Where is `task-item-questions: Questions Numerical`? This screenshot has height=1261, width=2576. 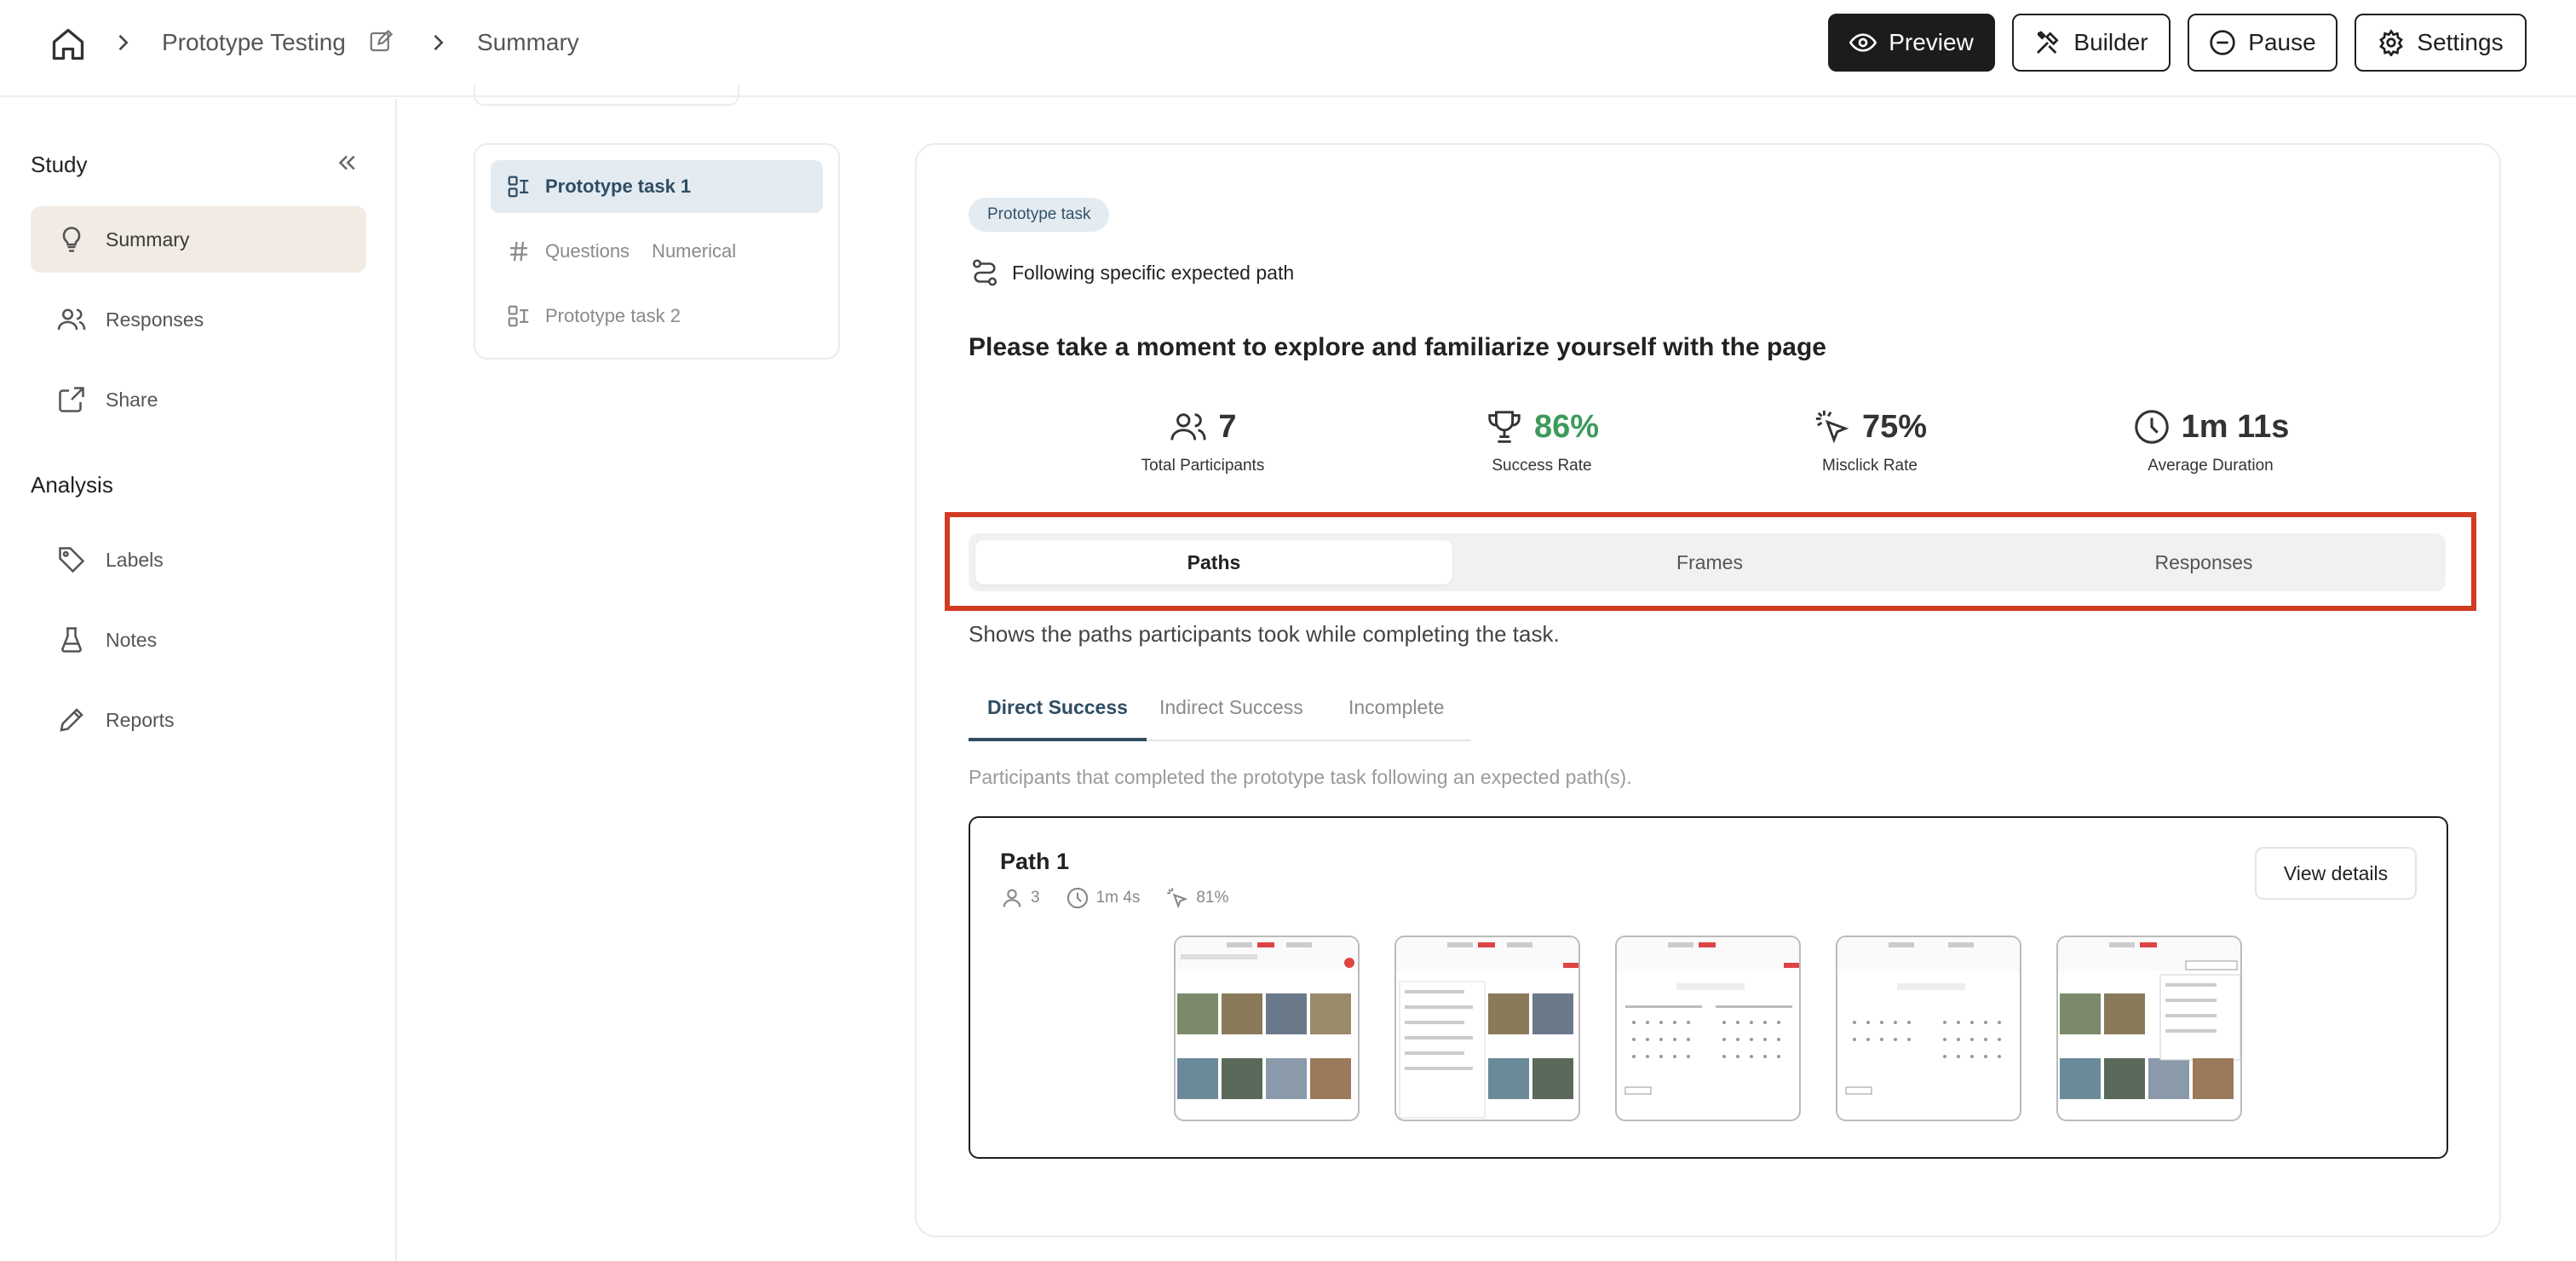
task-item-questions: Questions Numerical is located at coordinates (657, 252).